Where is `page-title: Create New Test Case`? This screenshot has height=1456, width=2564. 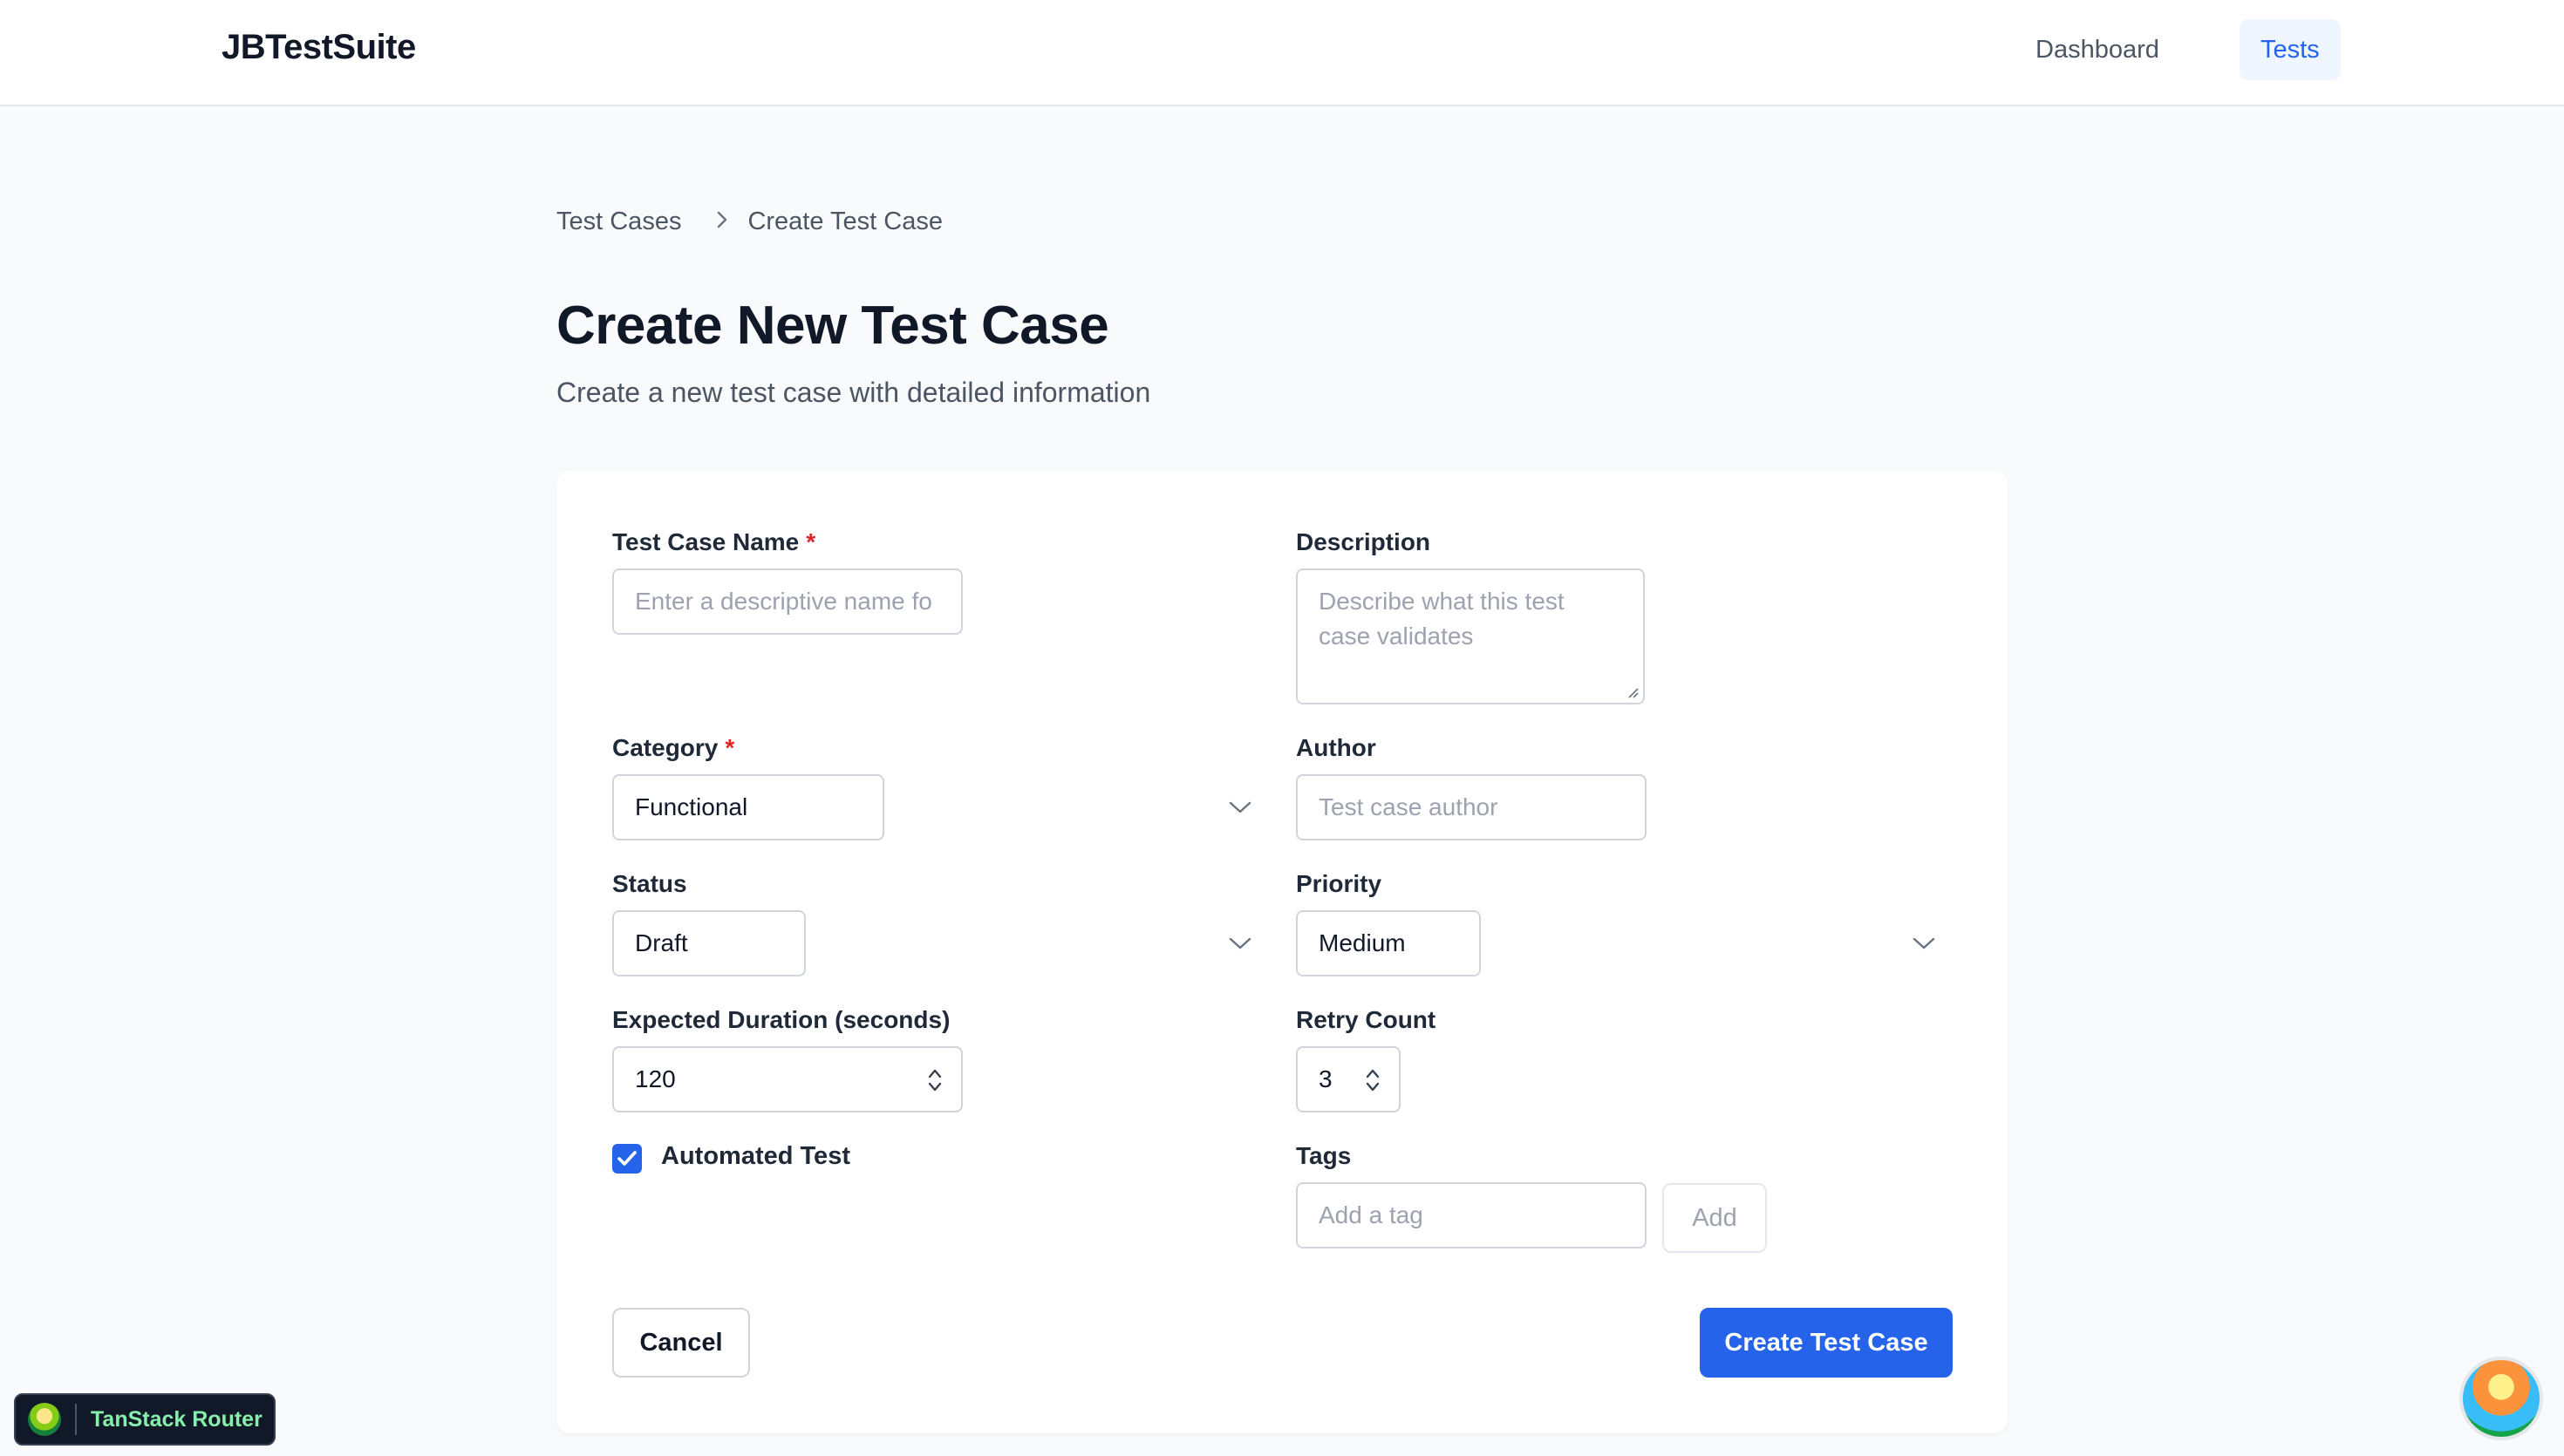
page-title: Create New Test Case is located at coordinates (832, 326).